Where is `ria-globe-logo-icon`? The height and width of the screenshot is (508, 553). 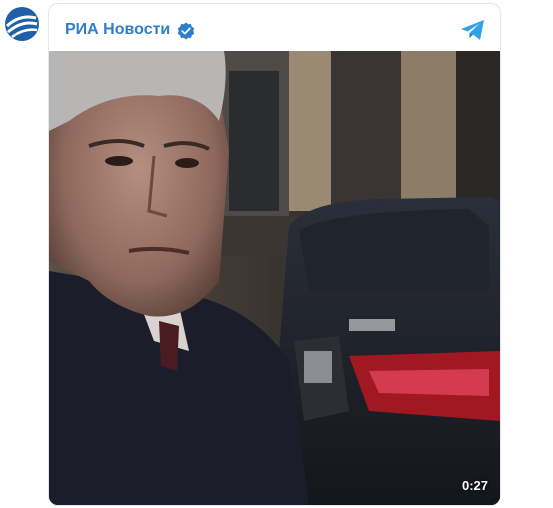 ria-globe-logo-icon is located at coordinates (22, 24).